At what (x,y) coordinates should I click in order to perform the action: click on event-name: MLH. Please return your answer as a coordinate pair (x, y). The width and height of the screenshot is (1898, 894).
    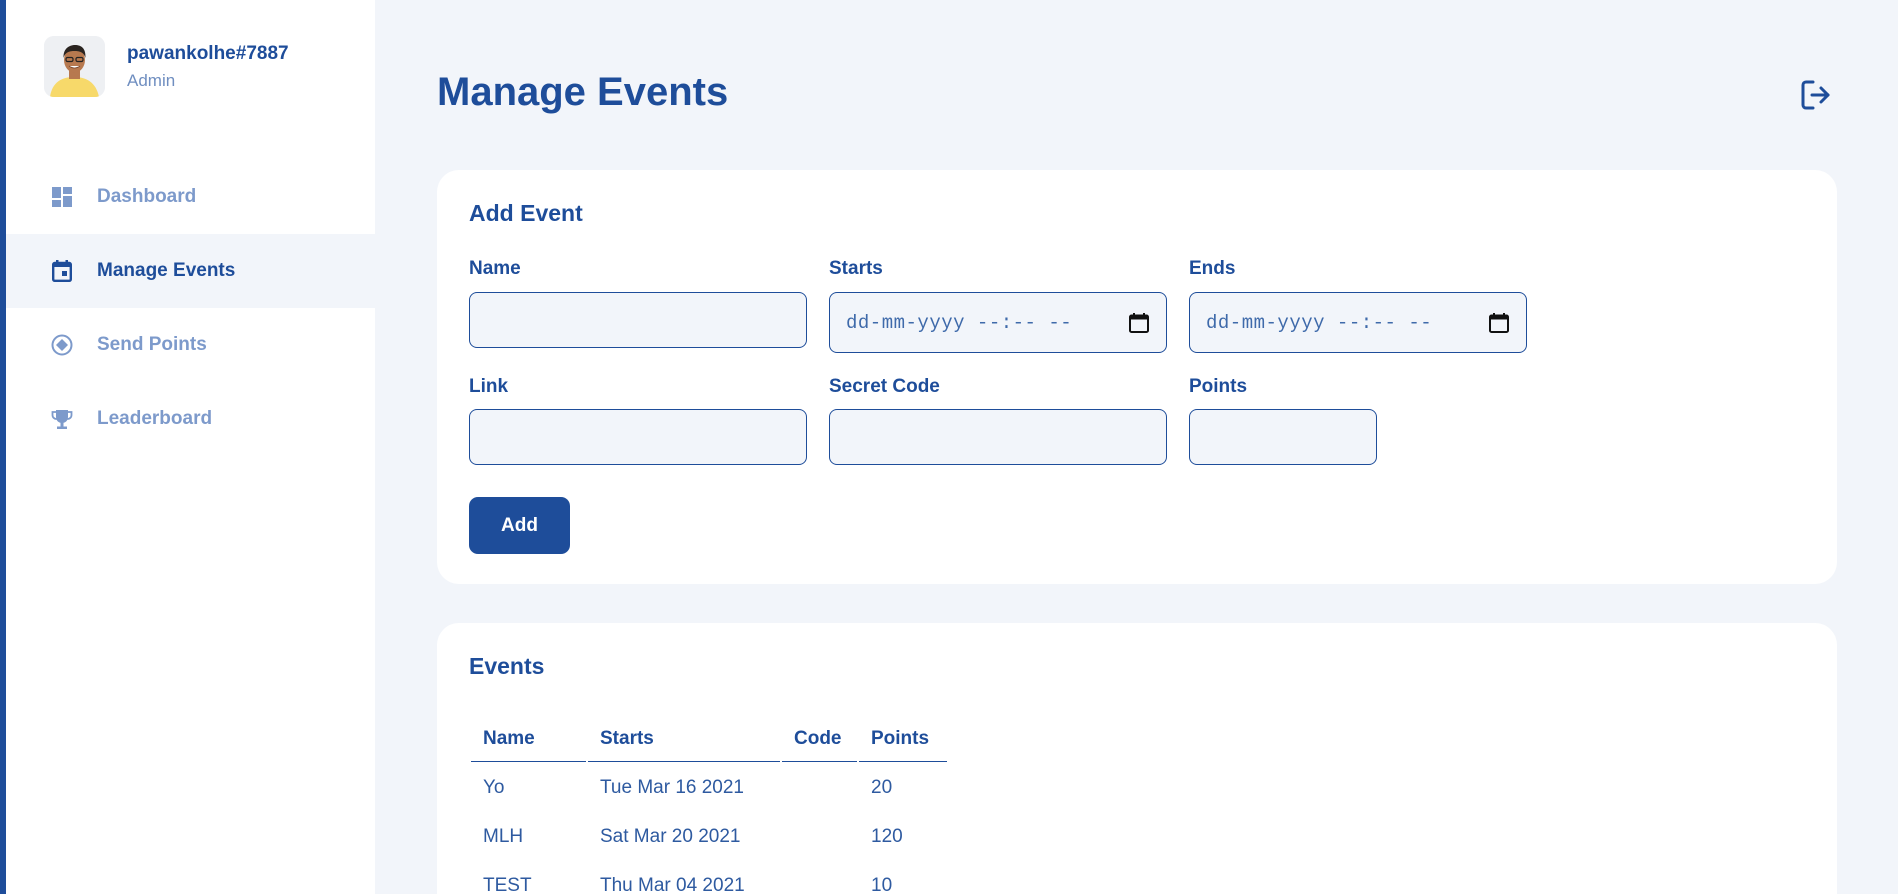
    Looking at the image, I should click on (503, 836).